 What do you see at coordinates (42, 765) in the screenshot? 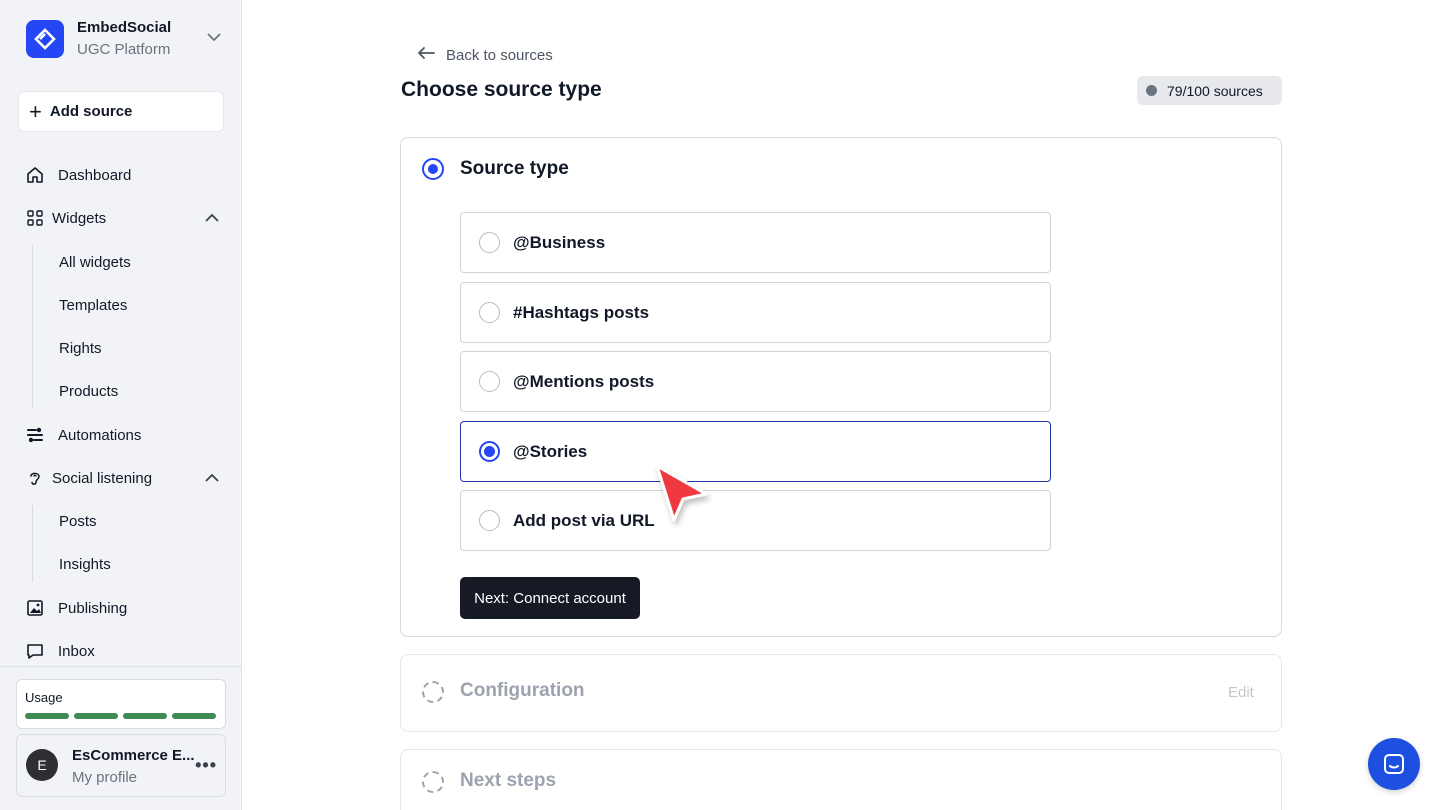
I see `avatar: E` at bounding box center [42, 765].